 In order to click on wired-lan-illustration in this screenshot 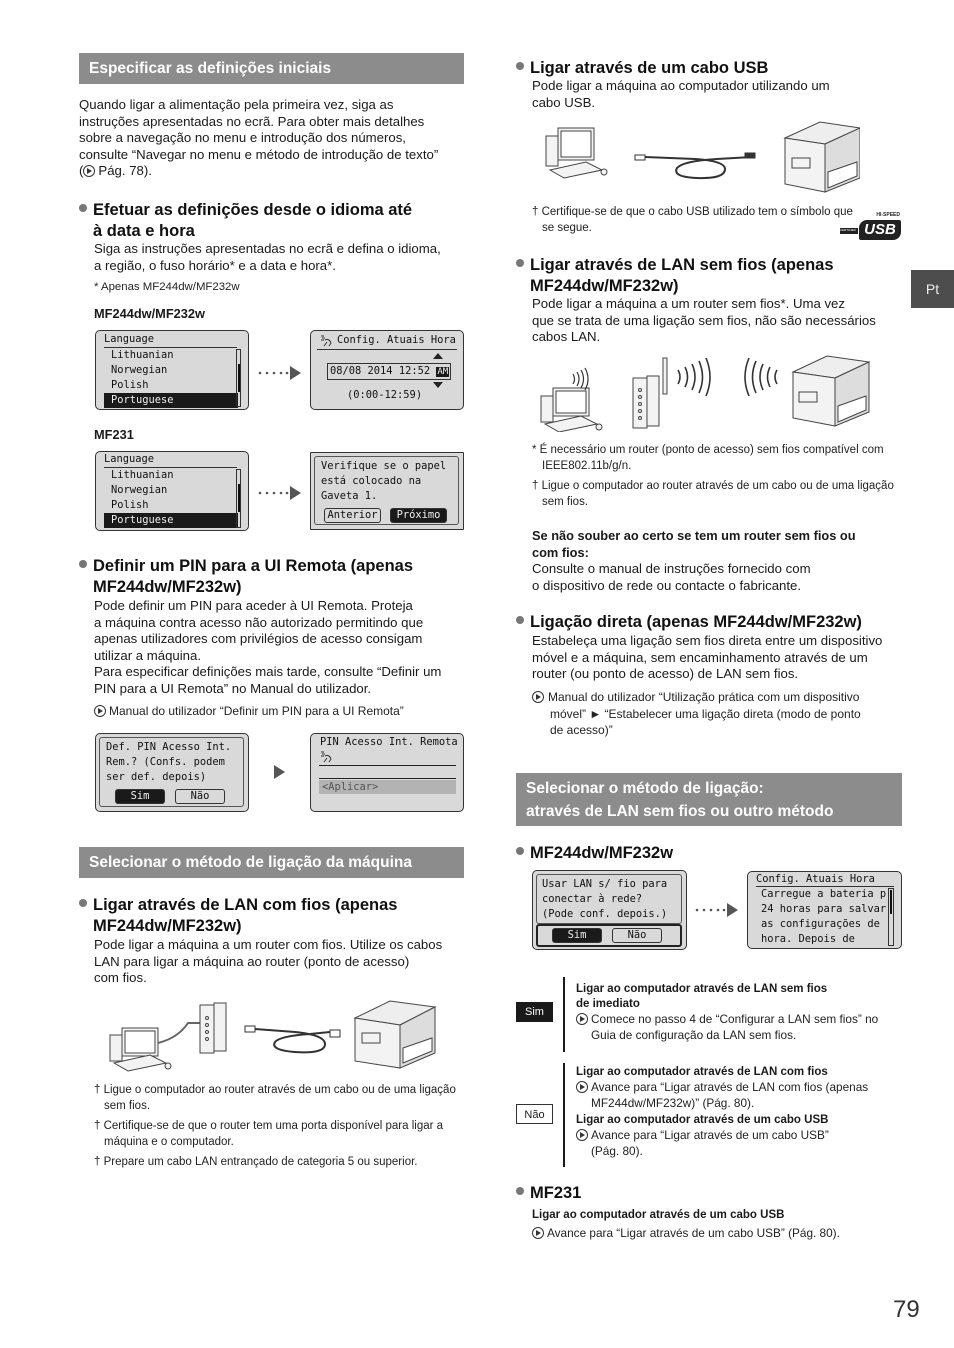, I will do `click(273, 1036)`.